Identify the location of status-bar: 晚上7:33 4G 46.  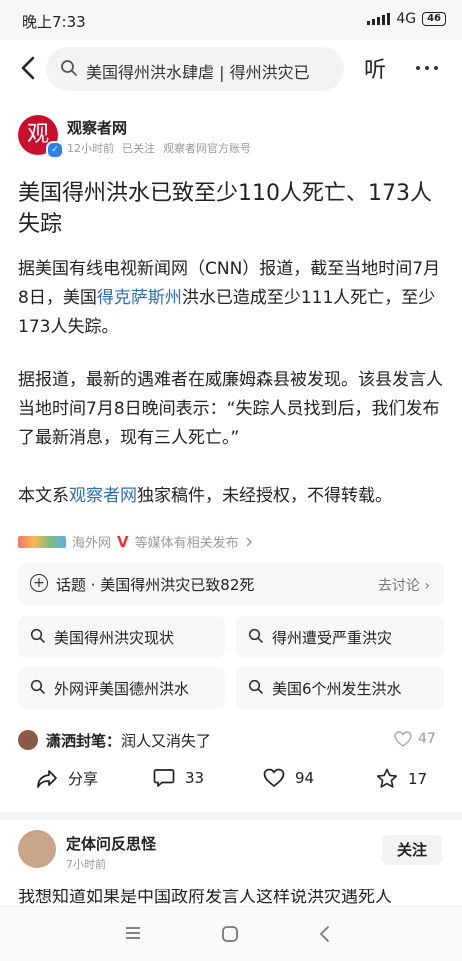
(231, 20).